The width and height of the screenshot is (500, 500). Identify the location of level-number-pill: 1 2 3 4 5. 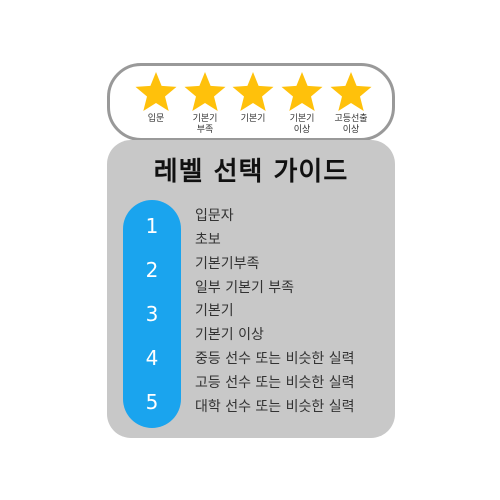
(152, 314).